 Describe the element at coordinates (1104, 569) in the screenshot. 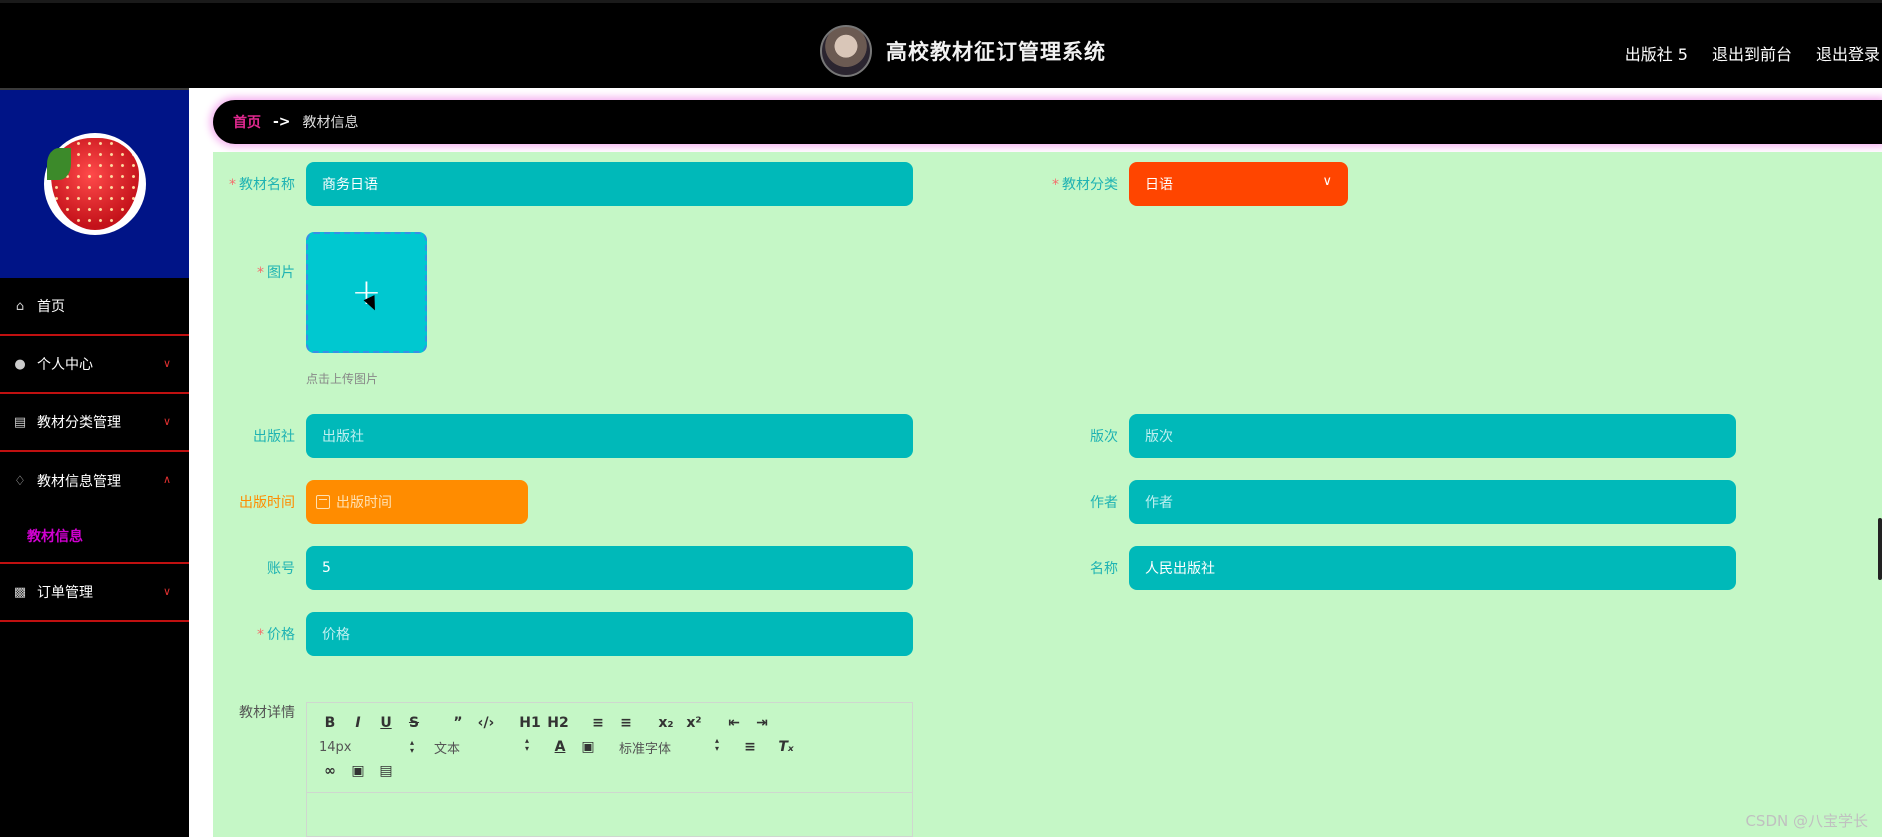

I see `publisher-name-label: 名称` at that location.